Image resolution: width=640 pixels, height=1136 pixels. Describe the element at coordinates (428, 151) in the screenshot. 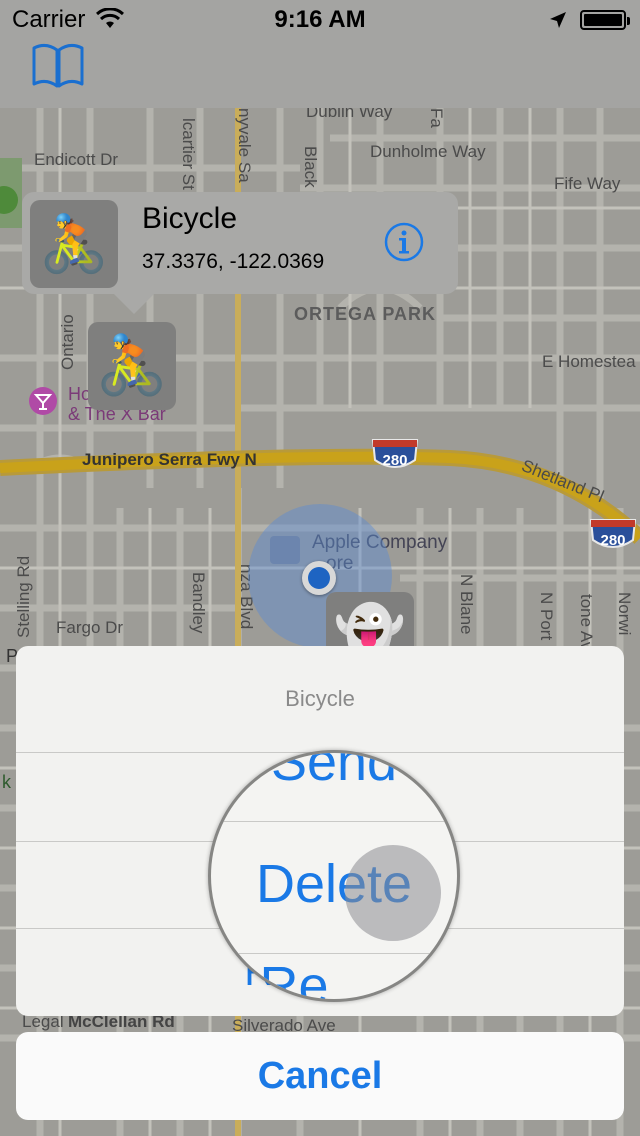

I see `street-label: Dunholme Way` at that location.